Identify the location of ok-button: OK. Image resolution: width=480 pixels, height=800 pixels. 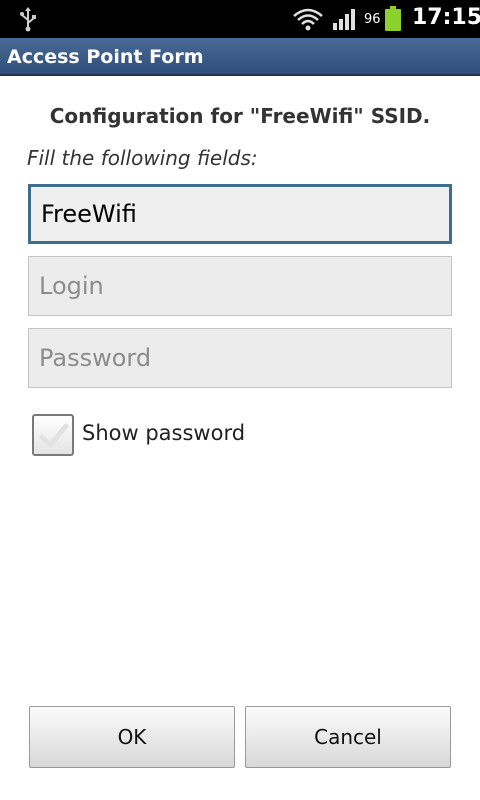
(132, 737).